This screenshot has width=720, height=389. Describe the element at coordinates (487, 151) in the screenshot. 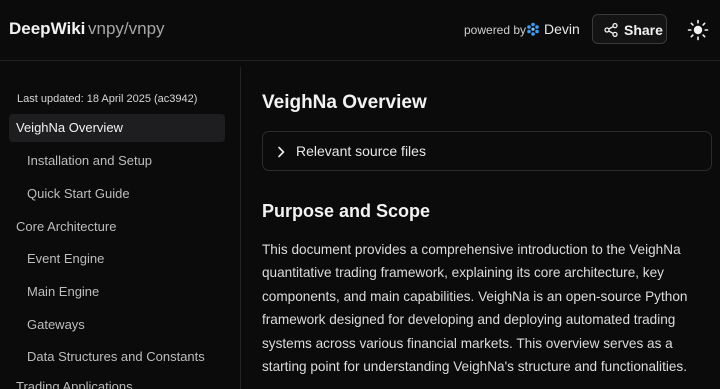

I see `relevant-source-files-toggle: Relevant source files` at that location.